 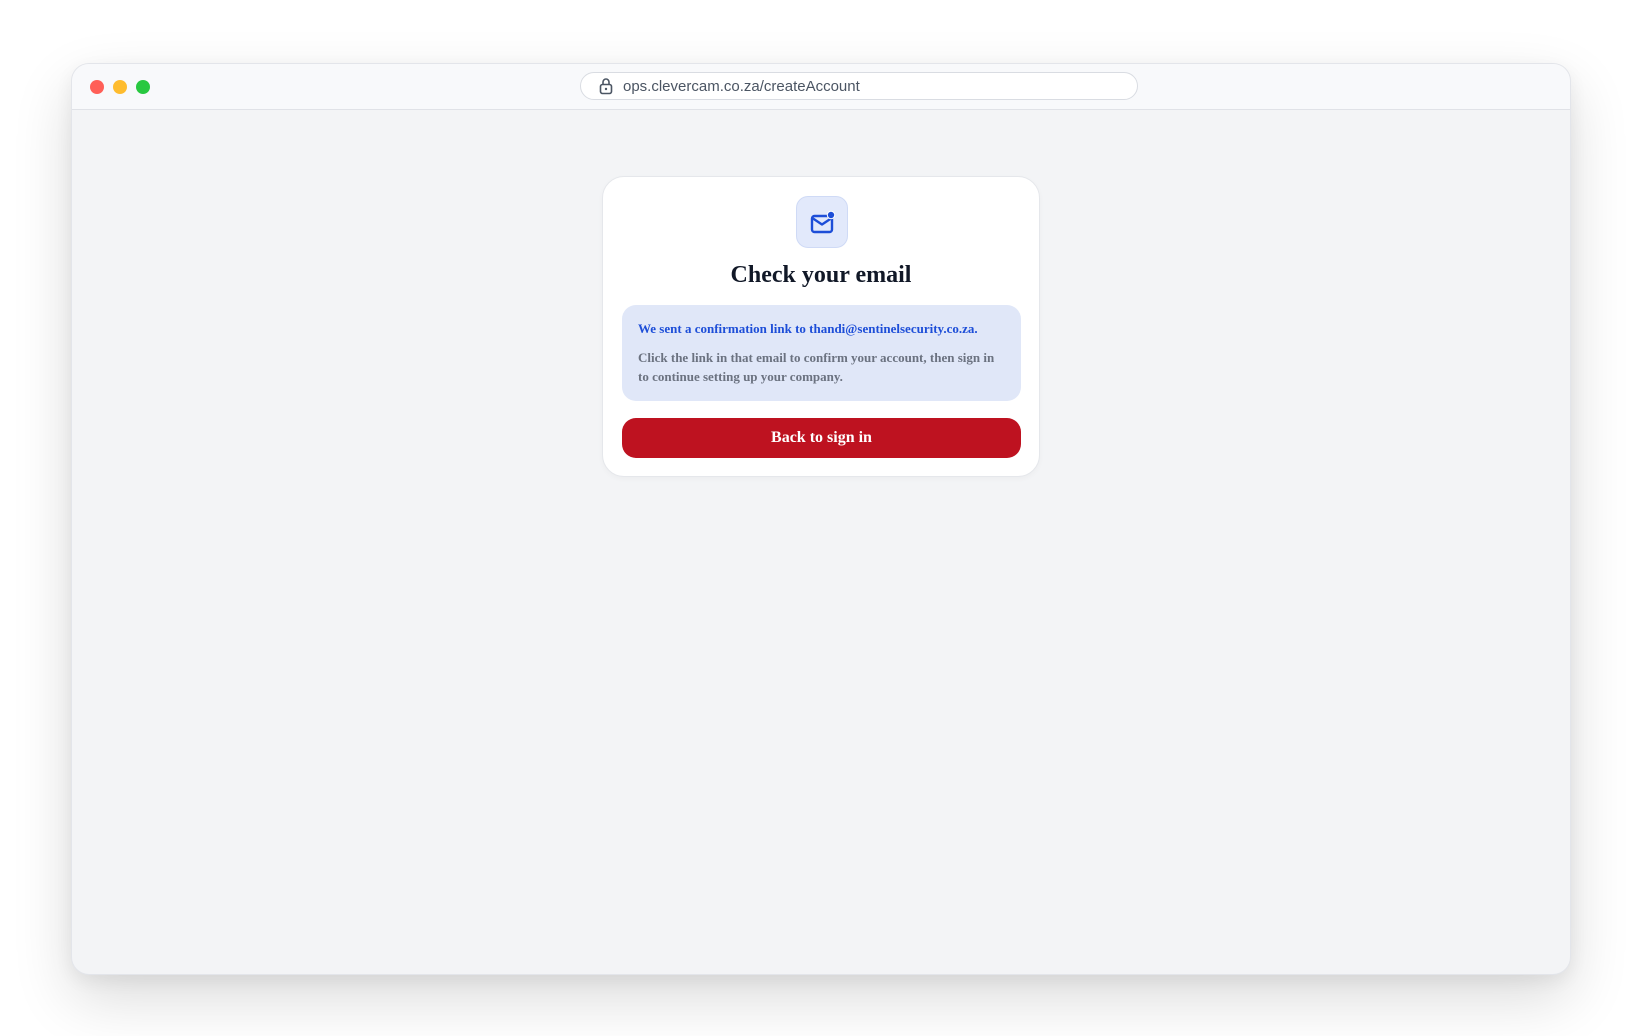 I want to click on address-bar-url: ops.clevercam.co.za/createAccount, so click(x=741, y=86).